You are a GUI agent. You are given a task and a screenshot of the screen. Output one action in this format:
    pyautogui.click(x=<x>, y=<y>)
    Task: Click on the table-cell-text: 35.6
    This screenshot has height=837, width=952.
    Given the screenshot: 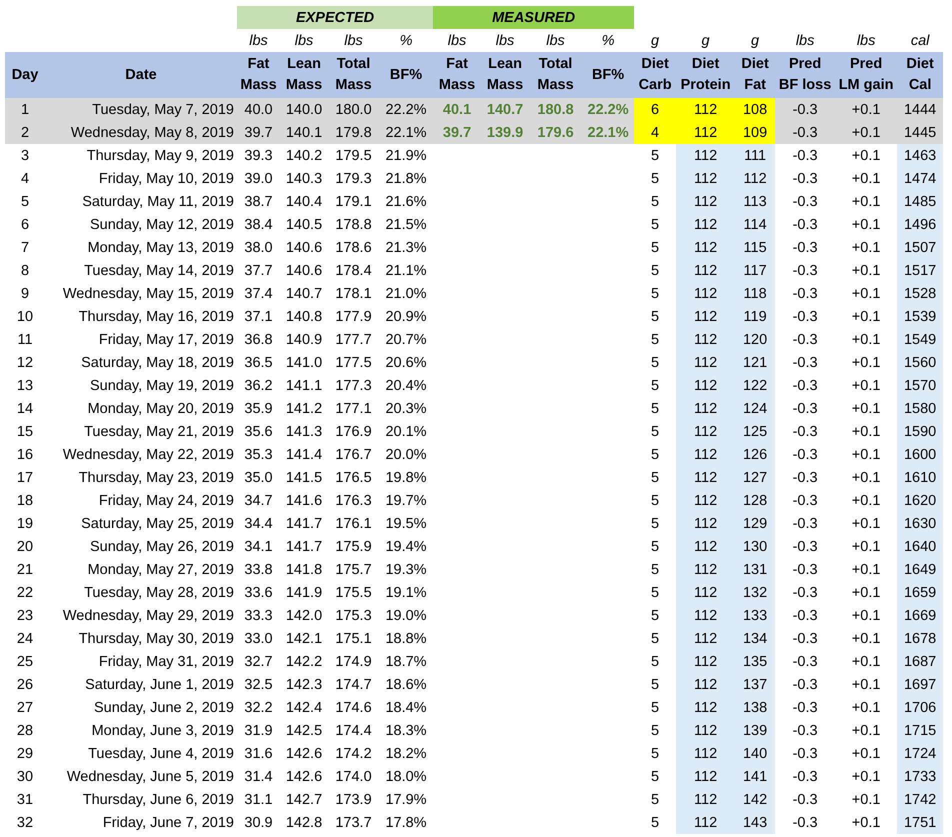 What is the action you would take?
    pyautogui.click(x=258, y=432)
    